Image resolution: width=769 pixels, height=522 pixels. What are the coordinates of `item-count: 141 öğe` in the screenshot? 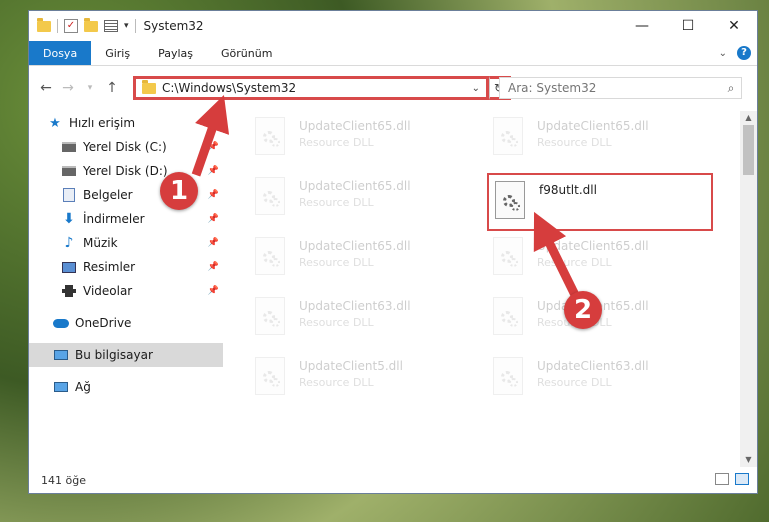 It's located at (63, 480).